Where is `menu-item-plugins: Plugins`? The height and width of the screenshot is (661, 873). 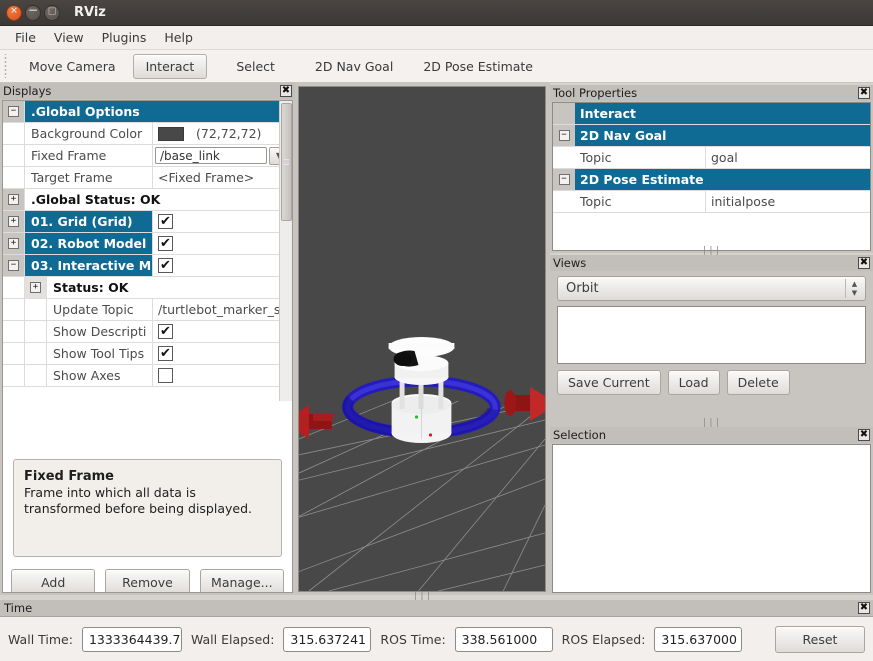 menu-item-plugins: Plugins is located at coordinates (124, 37).